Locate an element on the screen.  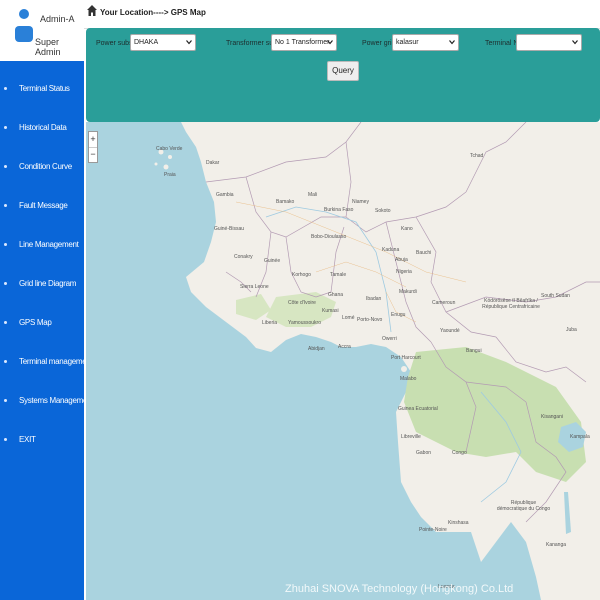
nav-item-label: Condition Curve is located at coordinates (45, 166).